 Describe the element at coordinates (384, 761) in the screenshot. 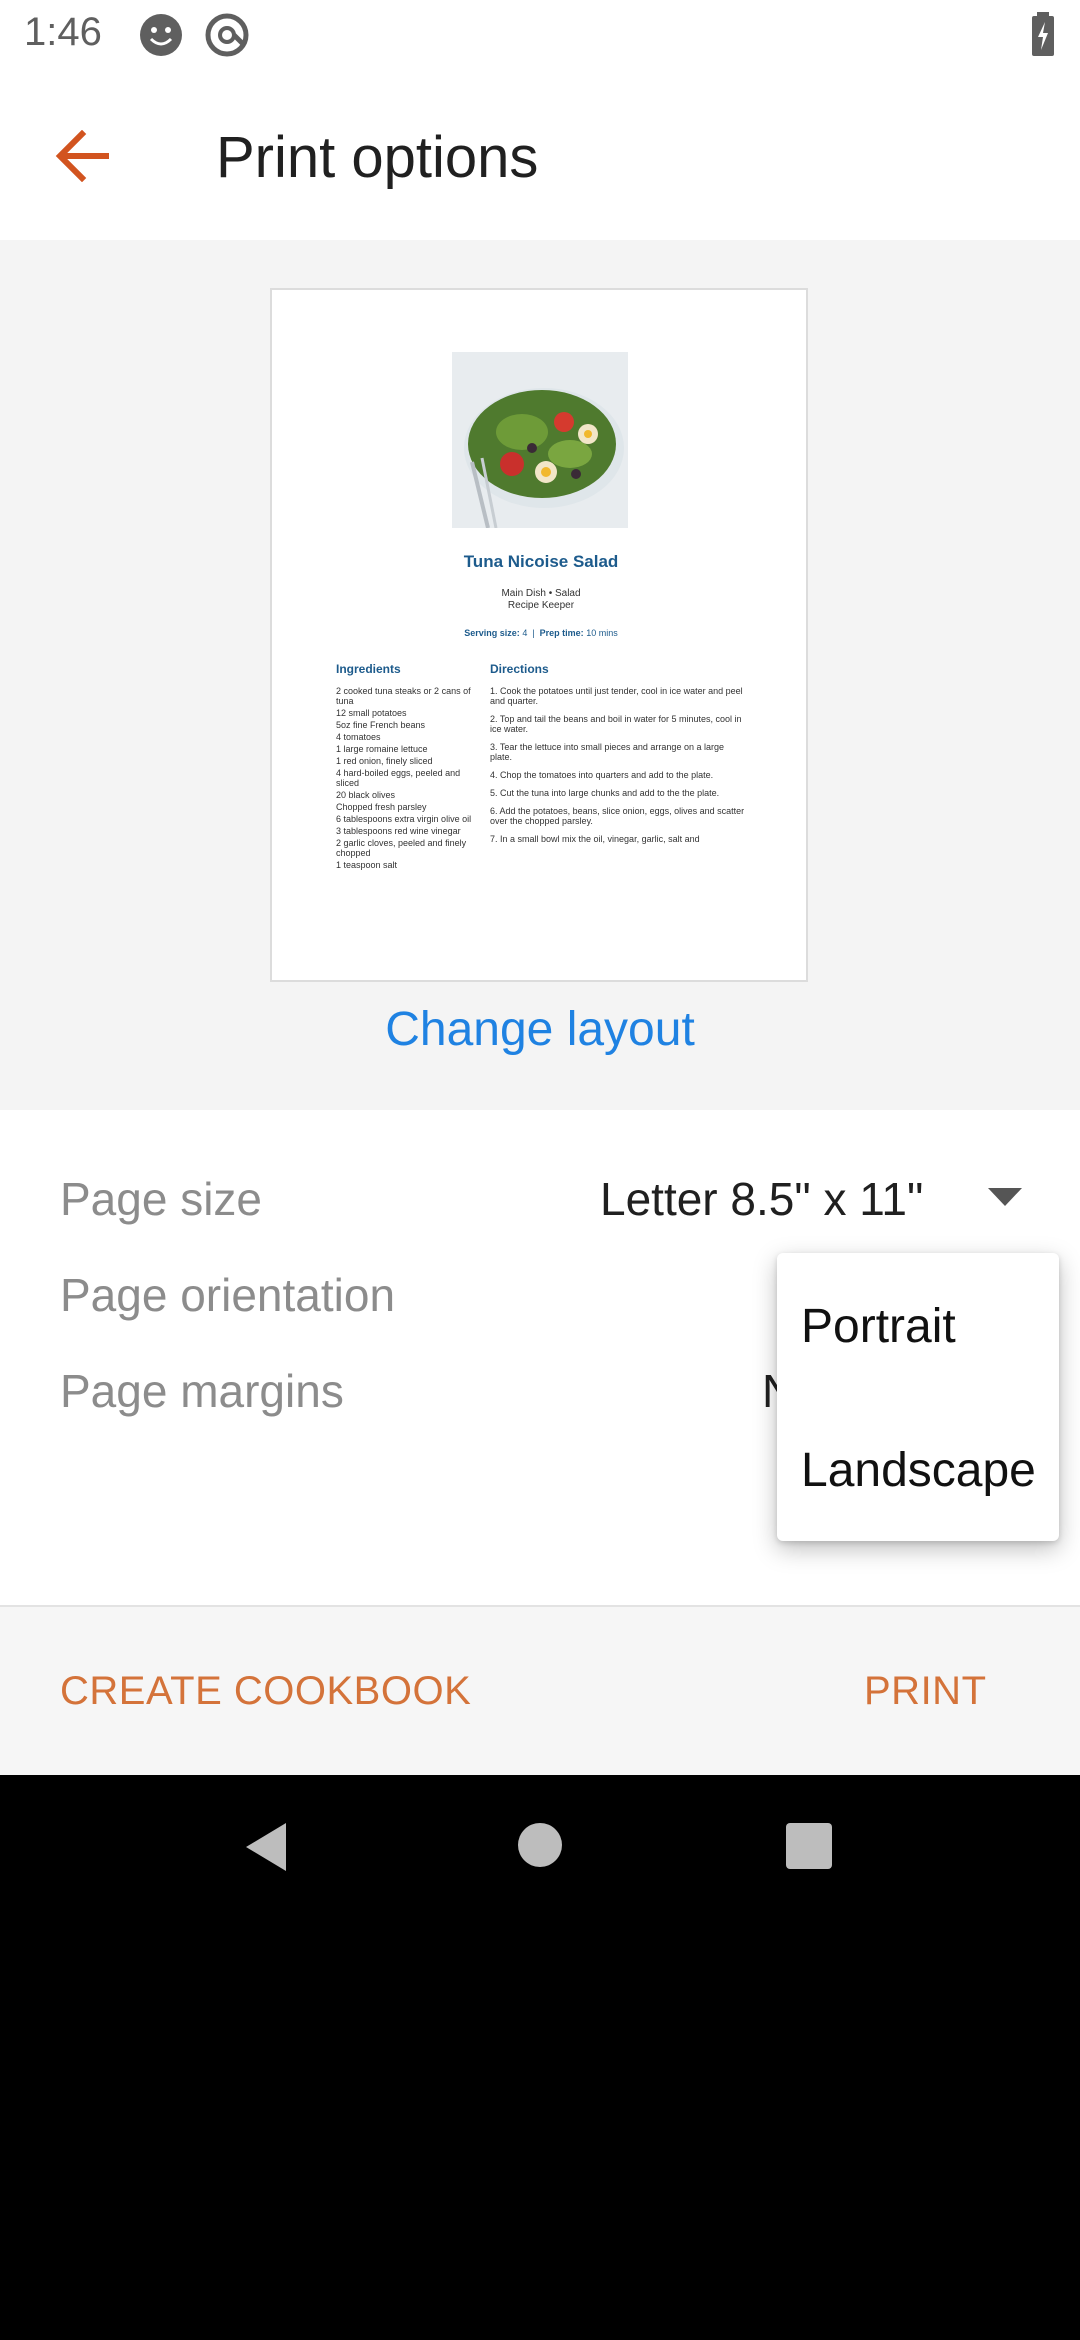

I see `ingredient-line: 1 red onion, finely sliced` at that location.